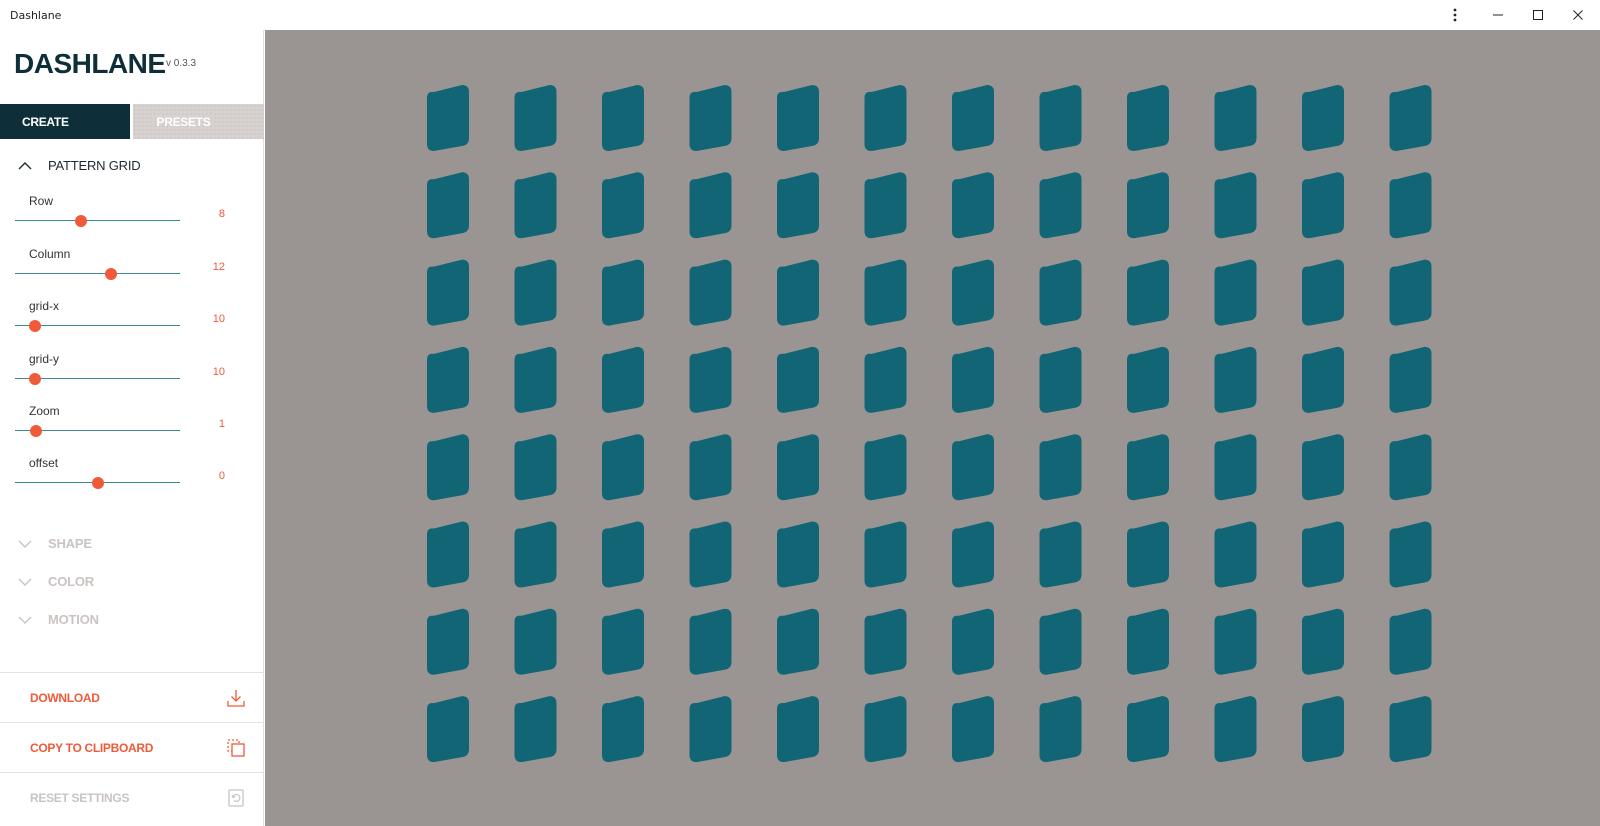 Image resolution: width=1600 pixels, height=826 pixels. Describe the element at coordinates (198, 121) in the screenshot. I see `tab-presets: PRESETS` at that location.